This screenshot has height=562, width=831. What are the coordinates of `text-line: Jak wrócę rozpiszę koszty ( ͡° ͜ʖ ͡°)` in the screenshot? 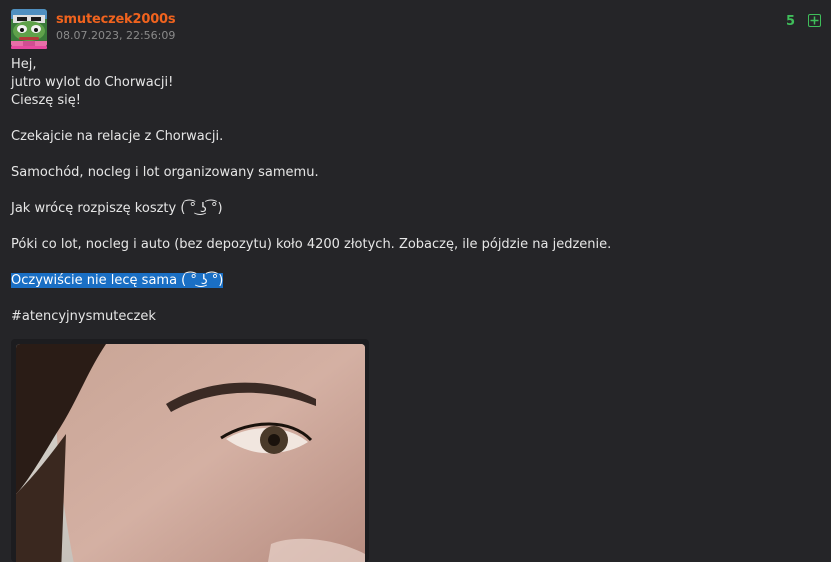 It's located at (117, 208).